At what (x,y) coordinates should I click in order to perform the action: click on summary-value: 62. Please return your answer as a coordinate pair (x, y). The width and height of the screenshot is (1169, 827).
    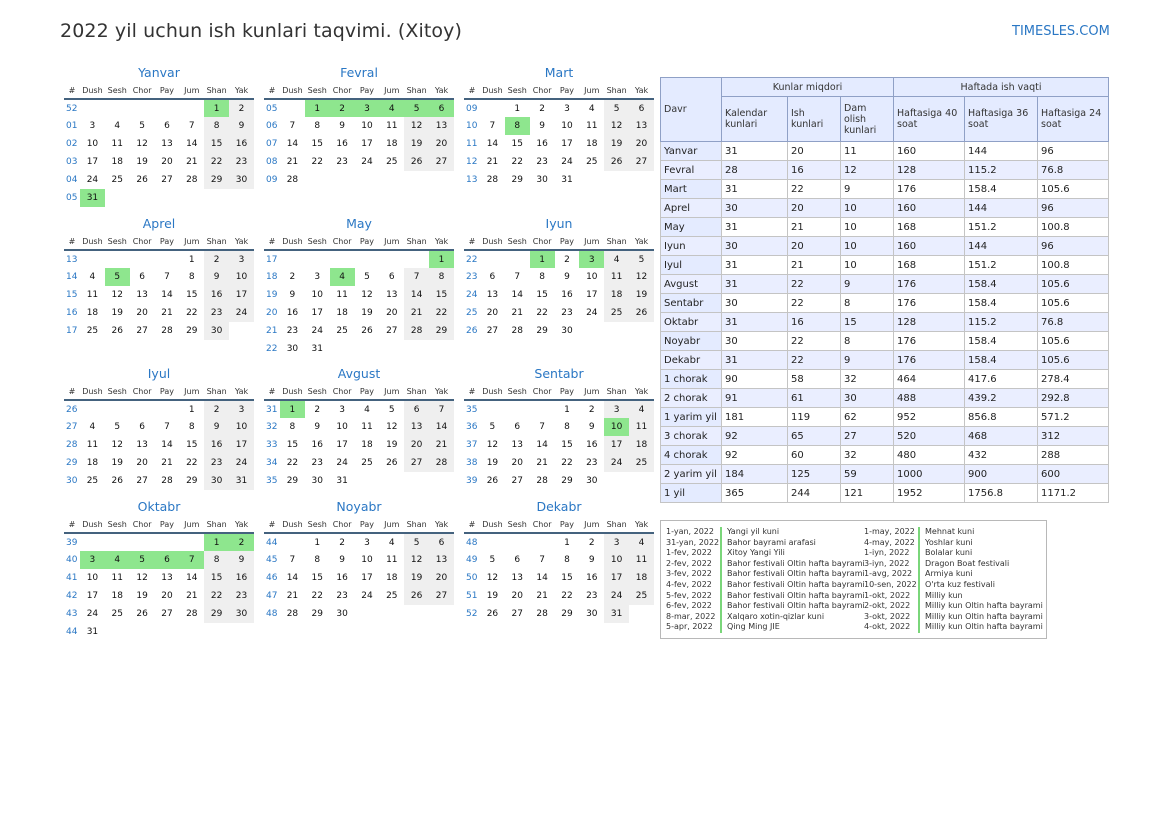
    Looking at the image, I should click on (867, 417).